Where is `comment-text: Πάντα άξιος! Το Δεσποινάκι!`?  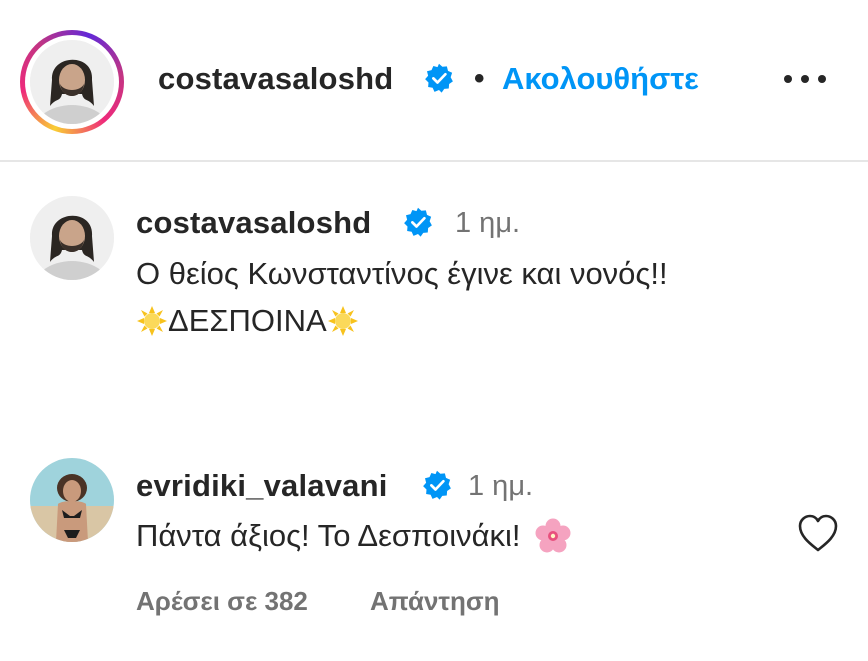
comment-text: Πάντα άξιος! Το Δεσποινάκι! is located at coordinates (353, 536).